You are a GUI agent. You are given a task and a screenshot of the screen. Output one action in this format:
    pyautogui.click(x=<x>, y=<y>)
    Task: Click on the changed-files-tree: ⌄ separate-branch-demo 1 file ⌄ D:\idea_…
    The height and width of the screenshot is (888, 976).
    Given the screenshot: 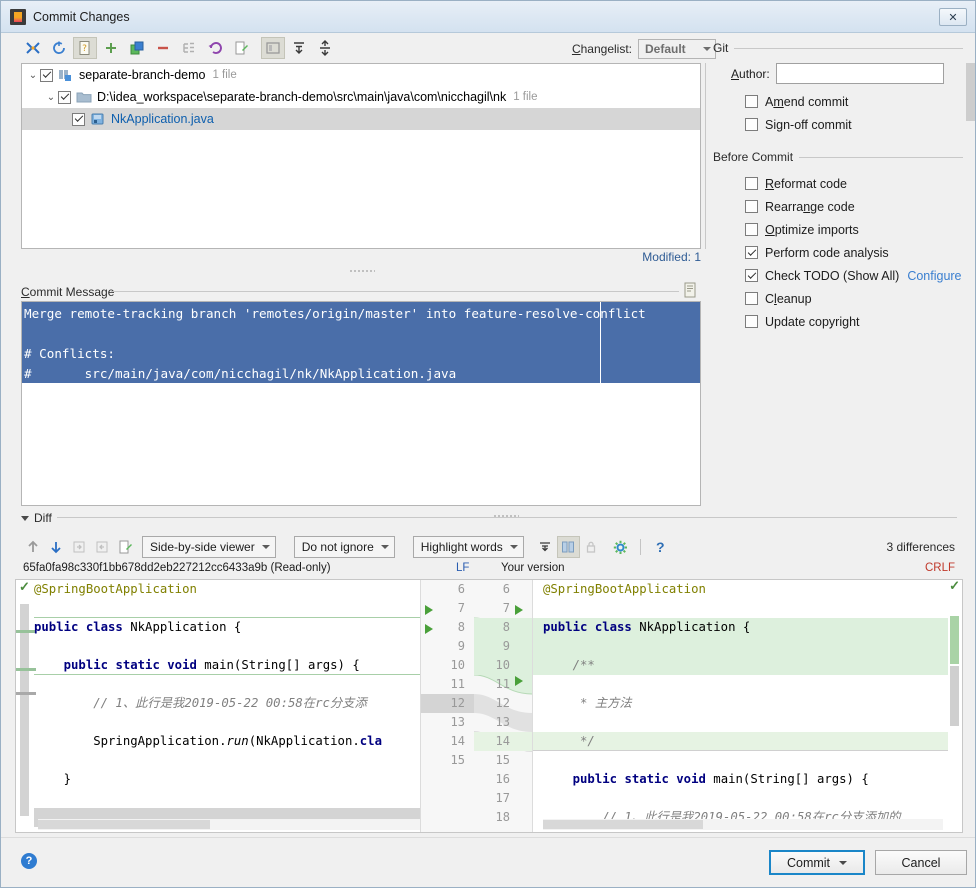 What is the action you would take?
    pyautogui.click(x=361, y=156)
    